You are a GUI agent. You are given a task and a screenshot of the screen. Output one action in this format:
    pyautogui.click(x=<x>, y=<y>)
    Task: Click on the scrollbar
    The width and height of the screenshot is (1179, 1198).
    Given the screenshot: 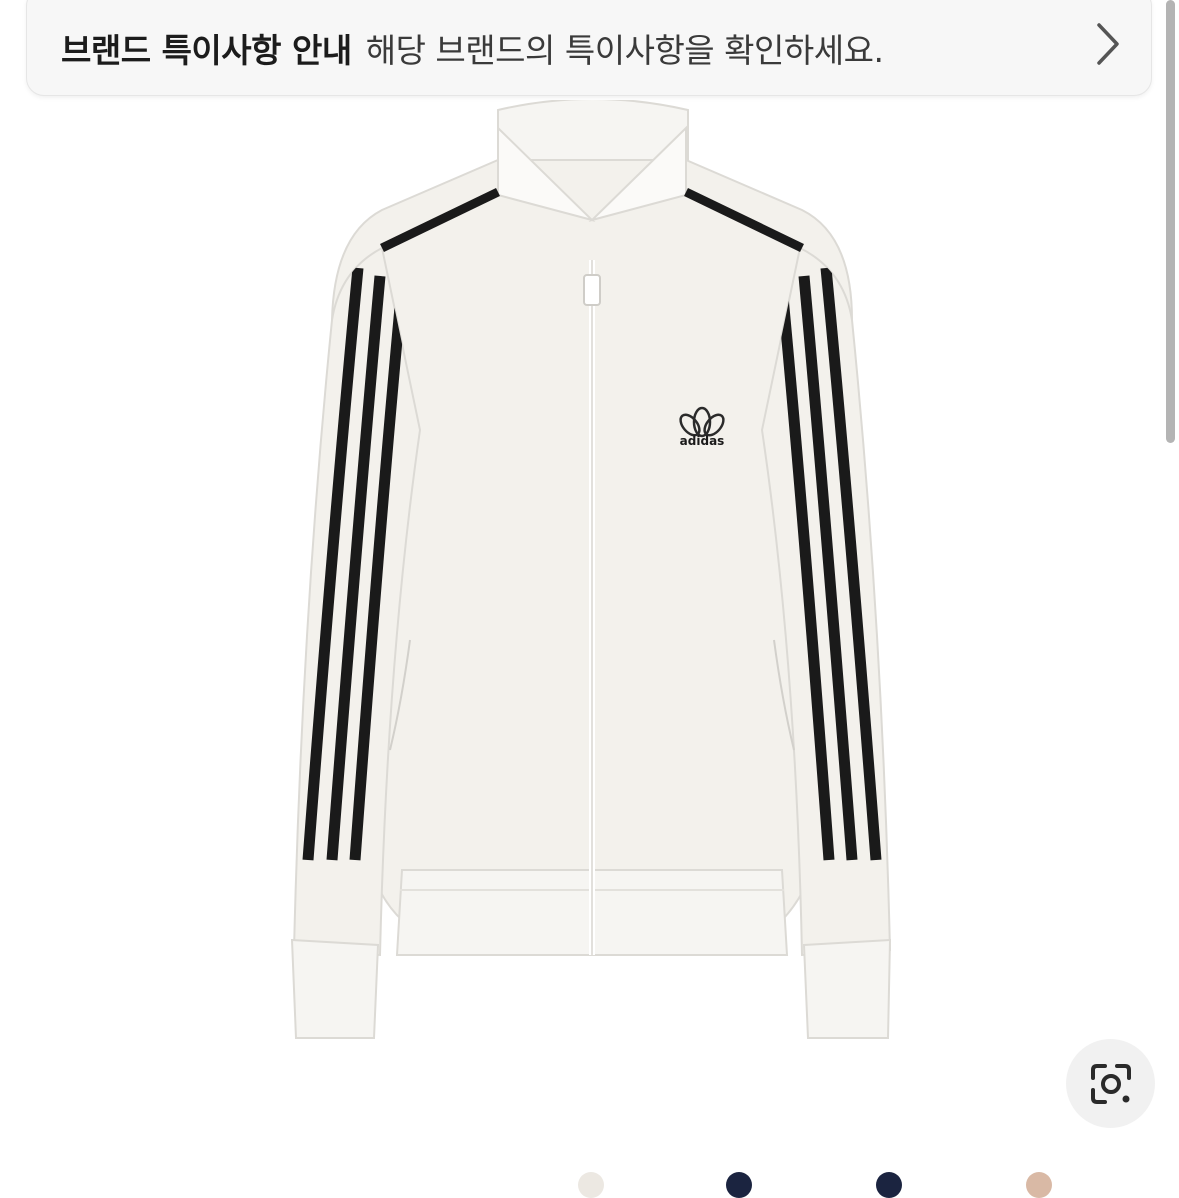 What is the action you would take?
    pyautogui.click(x=1170, y=221)
    